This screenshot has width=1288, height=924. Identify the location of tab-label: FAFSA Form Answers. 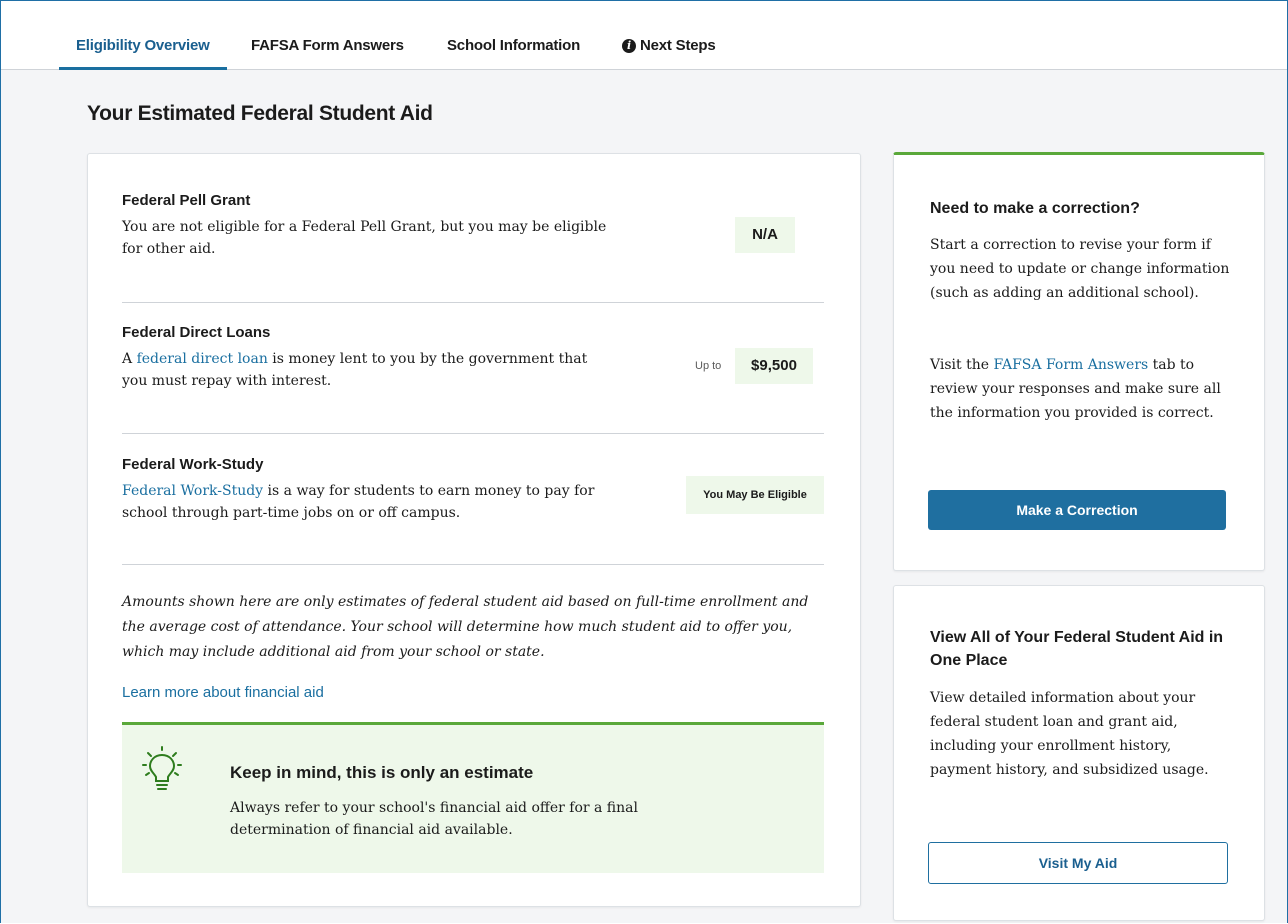
(327, 45).